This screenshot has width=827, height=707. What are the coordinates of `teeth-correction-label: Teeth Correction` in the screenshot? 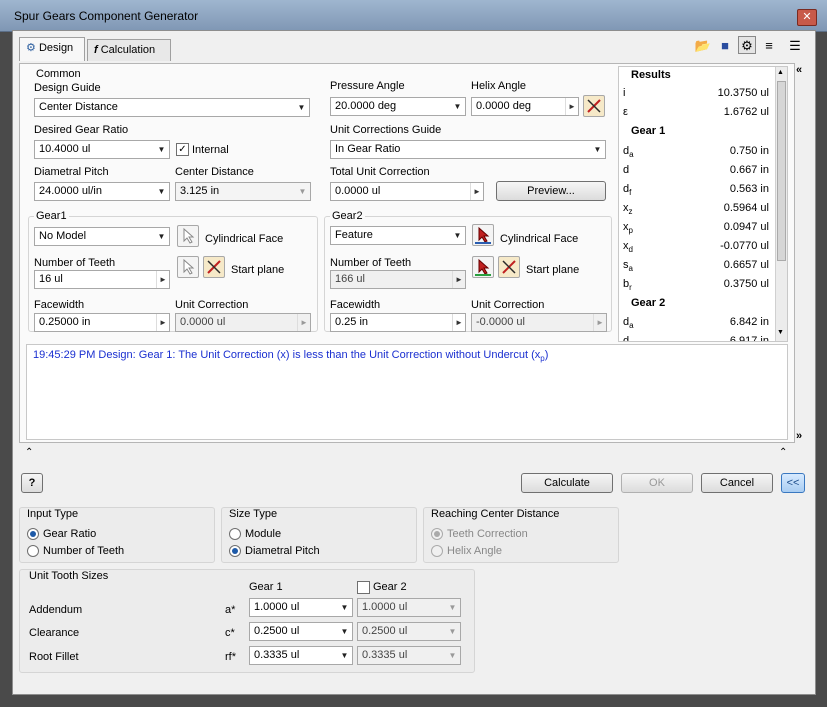 It's located at (487, 534).